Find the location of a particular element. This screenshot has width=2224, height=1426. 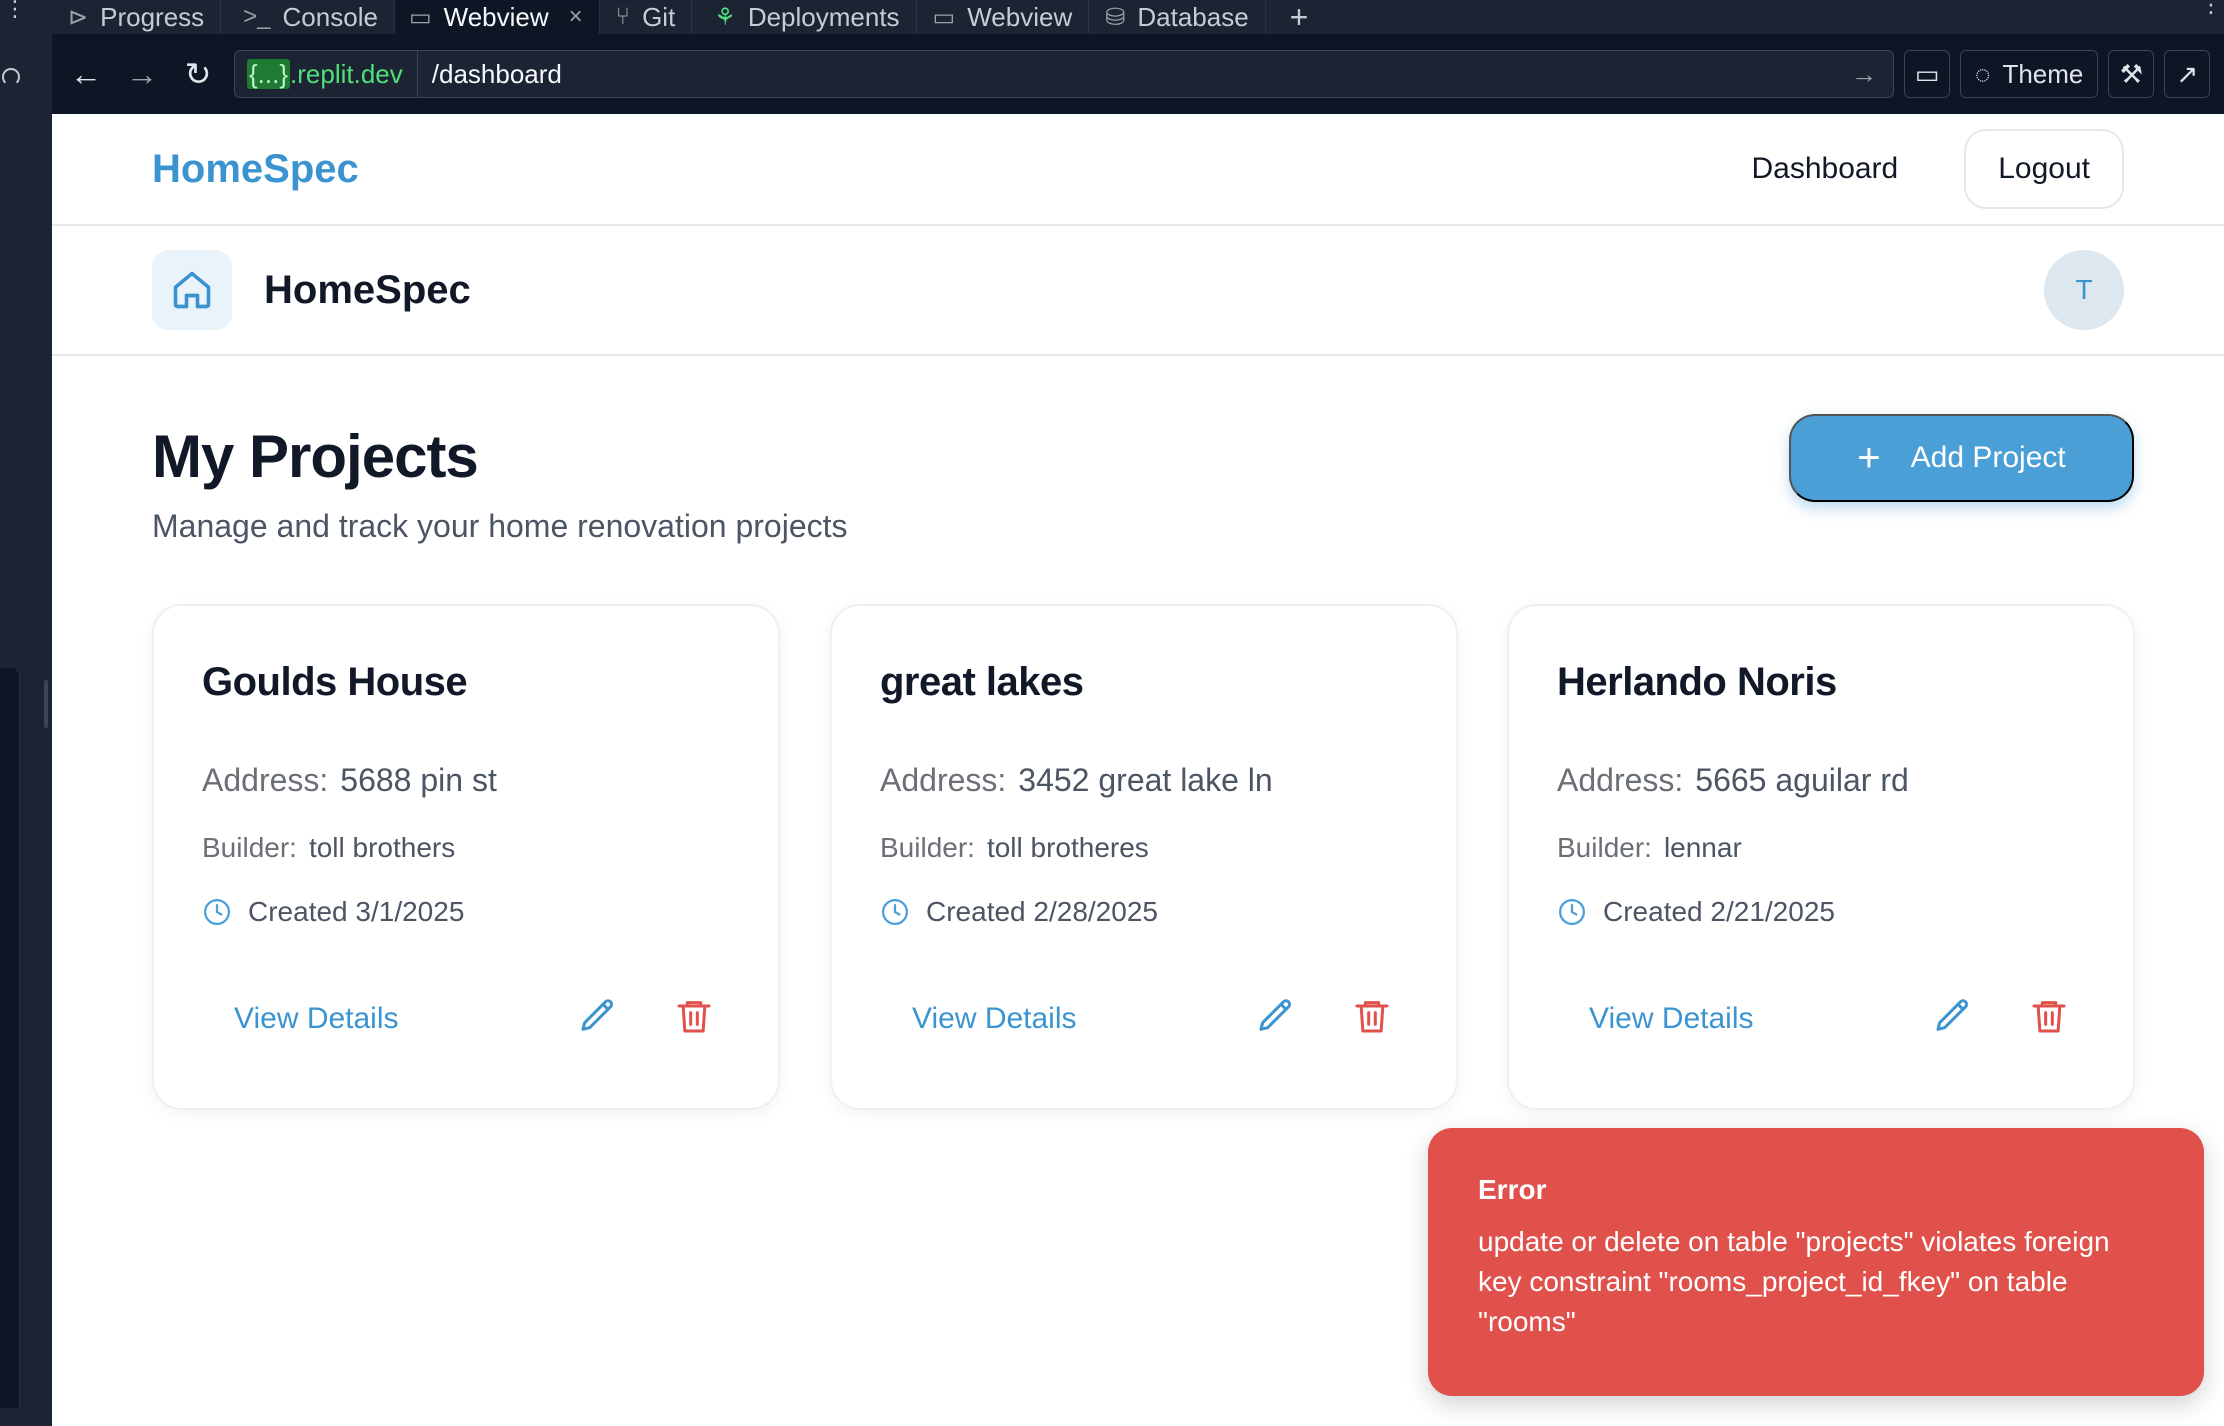

project-name: Goulds House is located at coordinates (335, 682).